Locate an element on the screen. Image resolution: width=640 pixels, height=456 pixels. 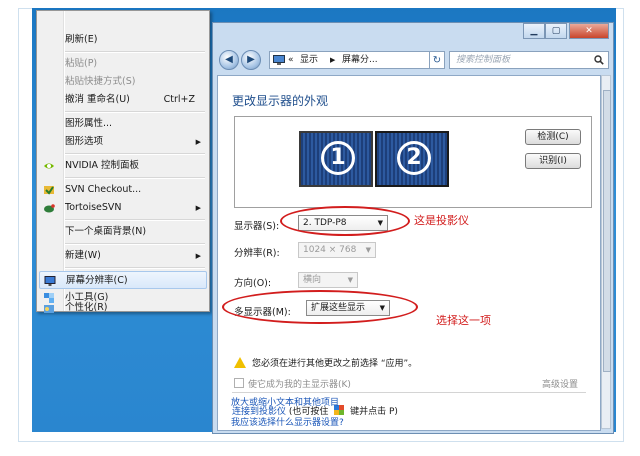
checkbox-box is located at coordinates (239, 383).